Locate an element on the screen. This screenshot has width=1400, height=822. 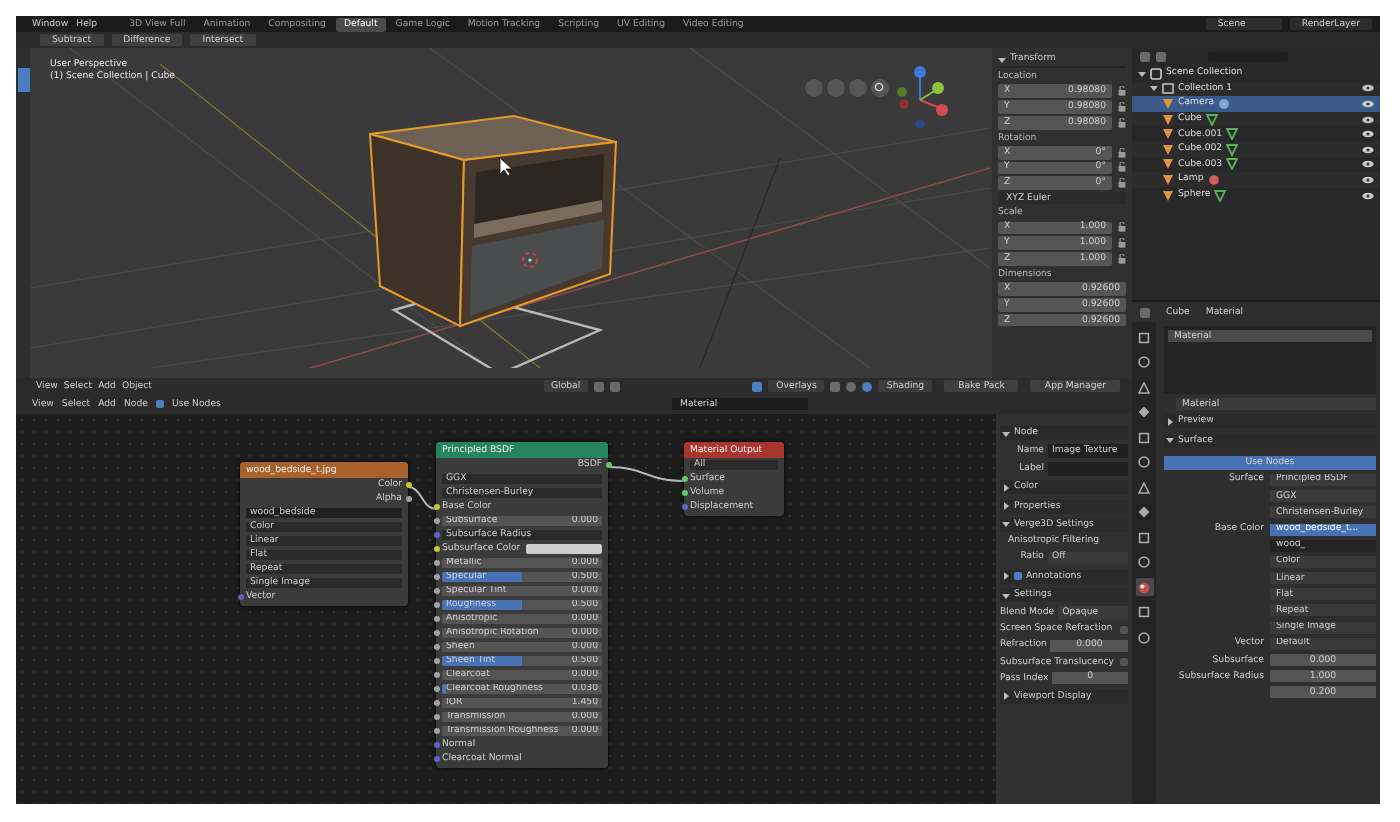
overlay-toggle-icon is located at coordinates (757, 386).